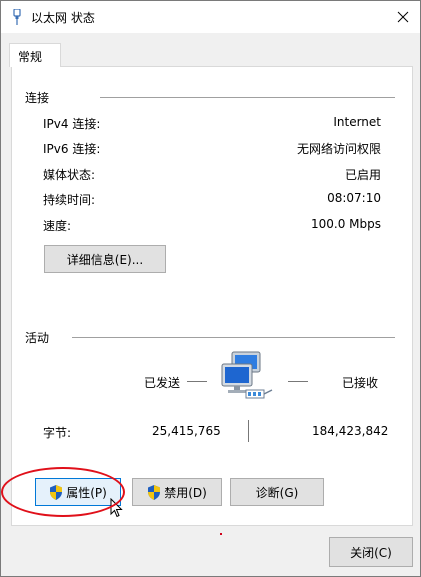  I want to click on ipv4-label: IPv4 连接:, so click(72, 124).